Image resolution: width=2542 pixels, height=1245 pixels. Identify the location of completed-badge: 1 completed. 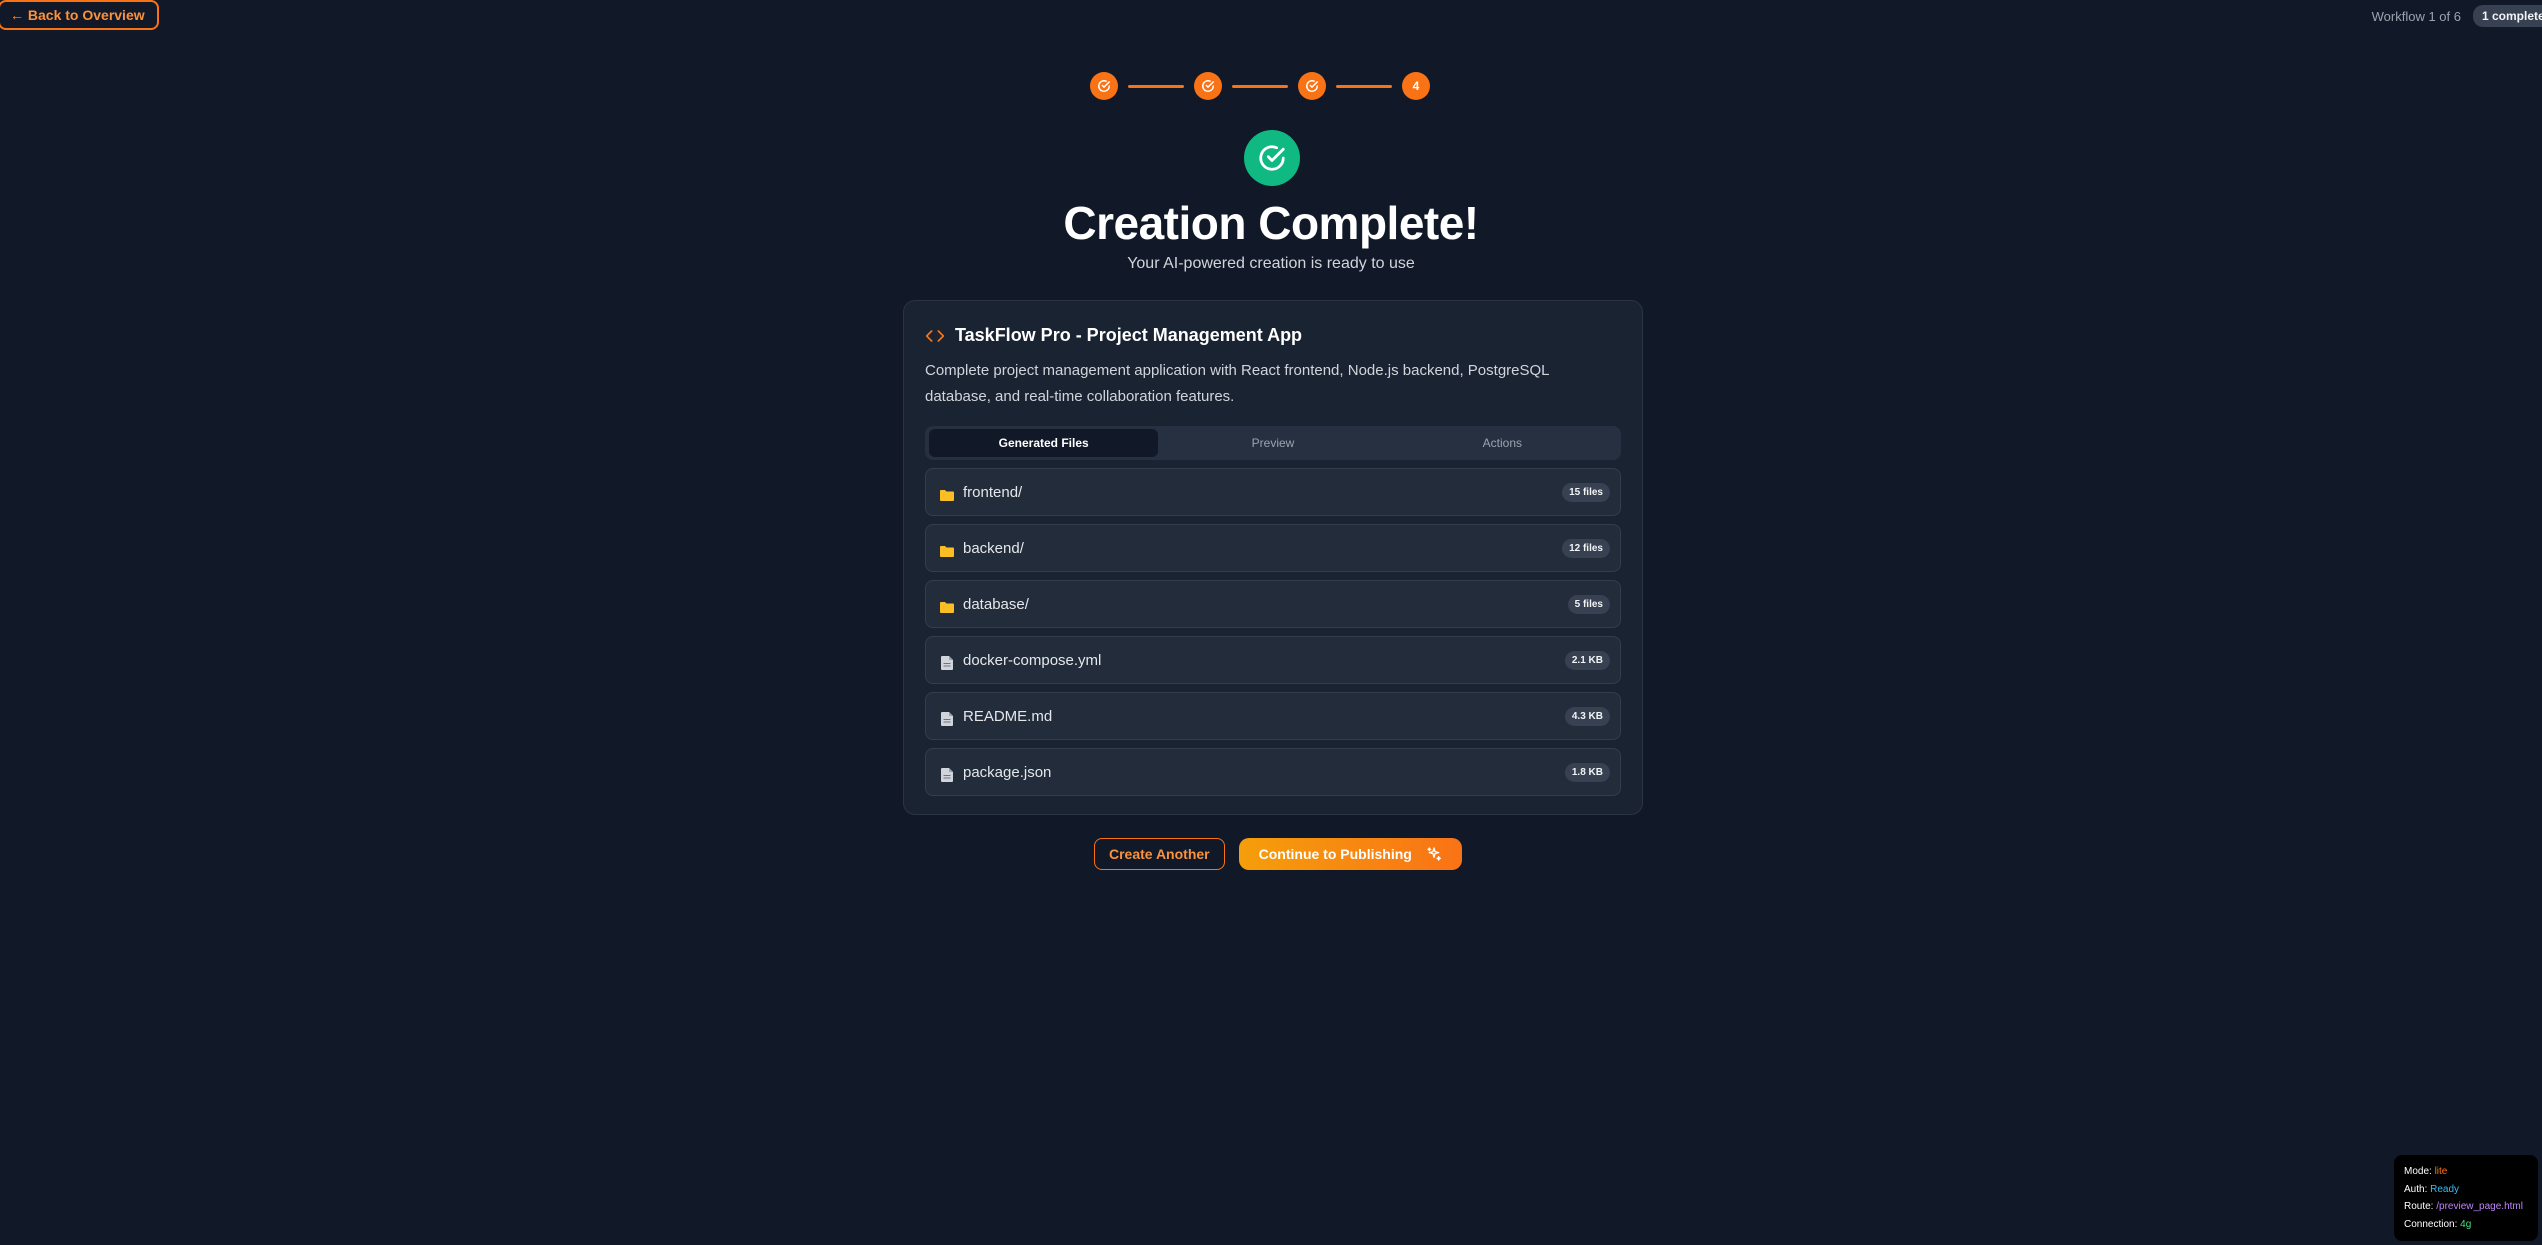
(2507, 16).